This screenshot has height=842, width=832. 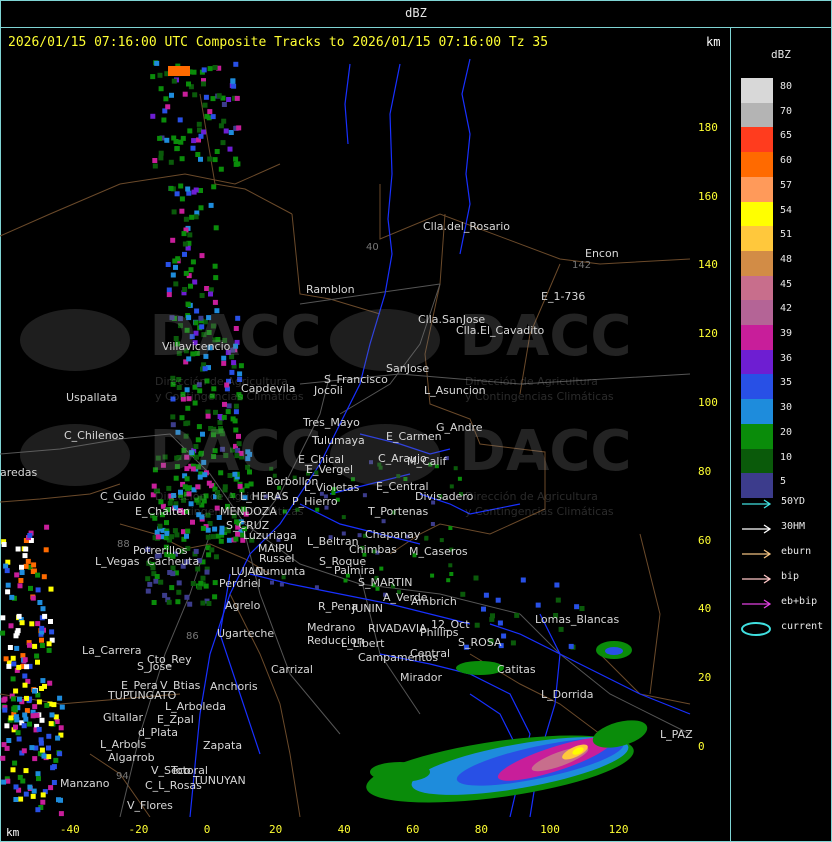 What do you see at coordinates (563, 296) in the screenshot?
I see `city-label: E_1-736` at bounding box center [563, 296].